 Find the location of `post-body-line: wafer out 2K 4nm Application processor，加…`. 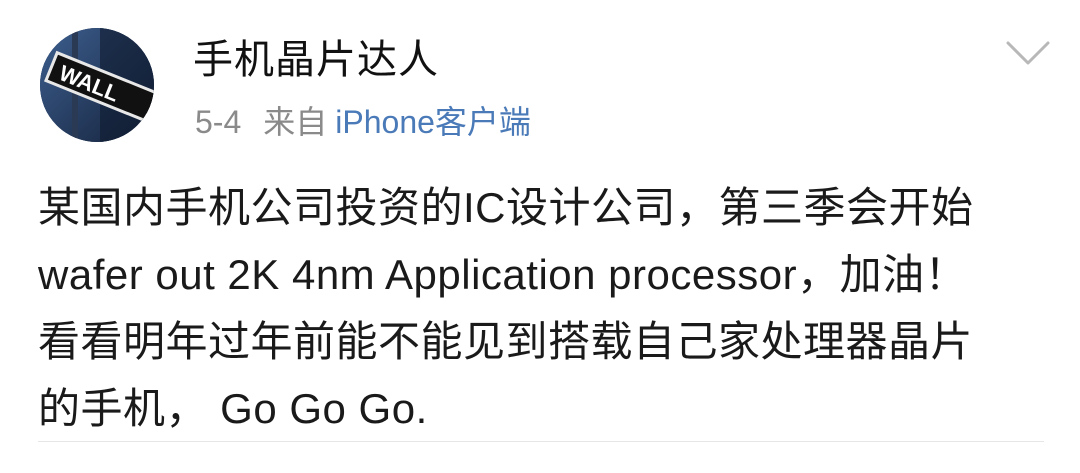

post-body-line: wafer out 2K 4nm Application processor，加… is located at coordinates (503, 274).